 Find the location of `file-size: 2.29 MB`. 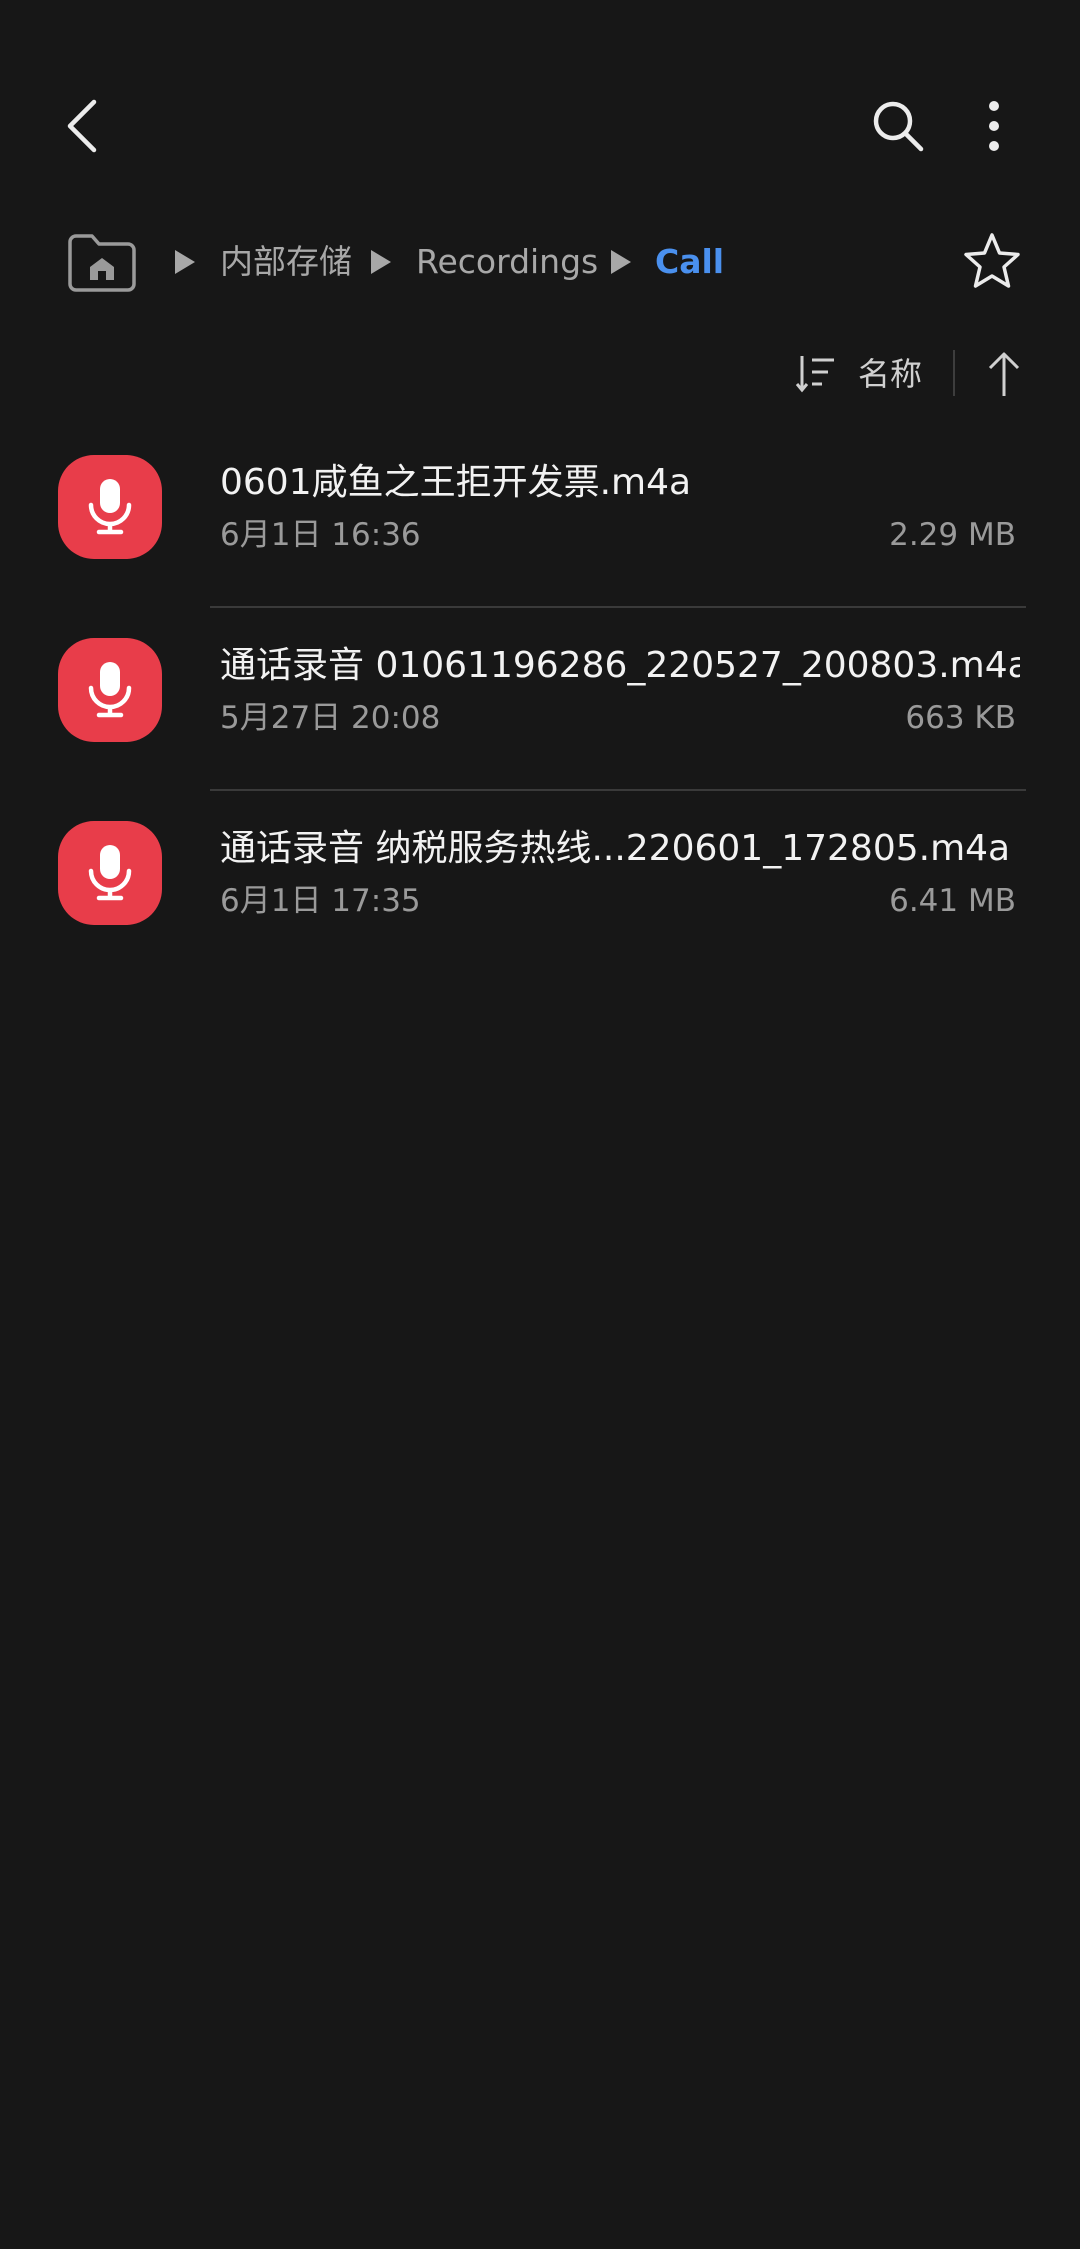

file-size: 2.29 MB is located at coordinates (952, 535).